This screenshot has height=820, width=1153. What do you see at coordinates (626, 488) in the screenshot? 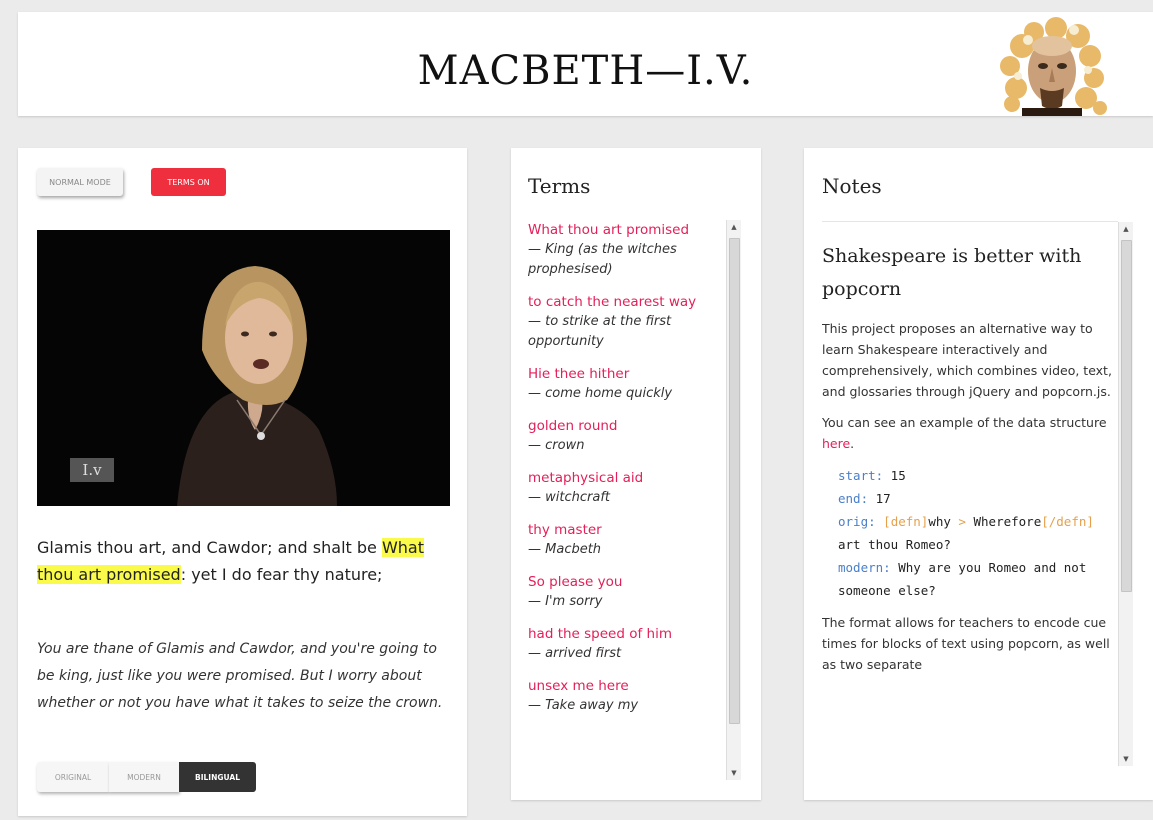
I see `term-item: metaphysical aid — witchcraft` at bounding box center [626, 488].